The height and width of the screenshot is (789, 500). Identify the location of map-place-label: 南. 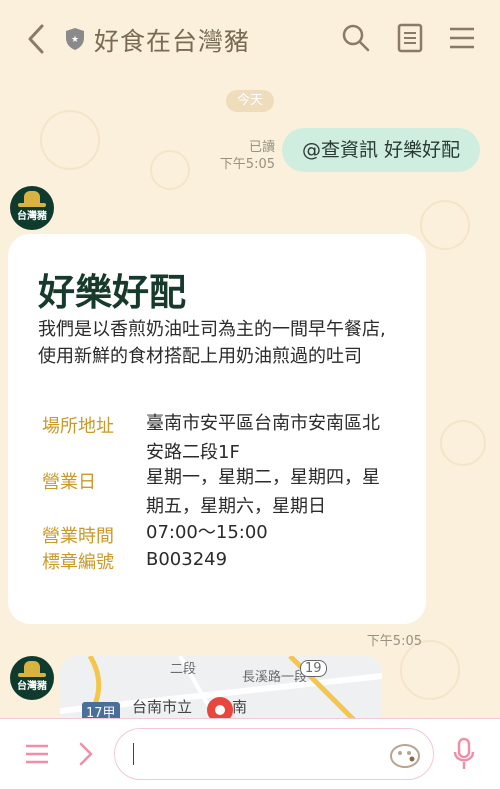
(240, 707).